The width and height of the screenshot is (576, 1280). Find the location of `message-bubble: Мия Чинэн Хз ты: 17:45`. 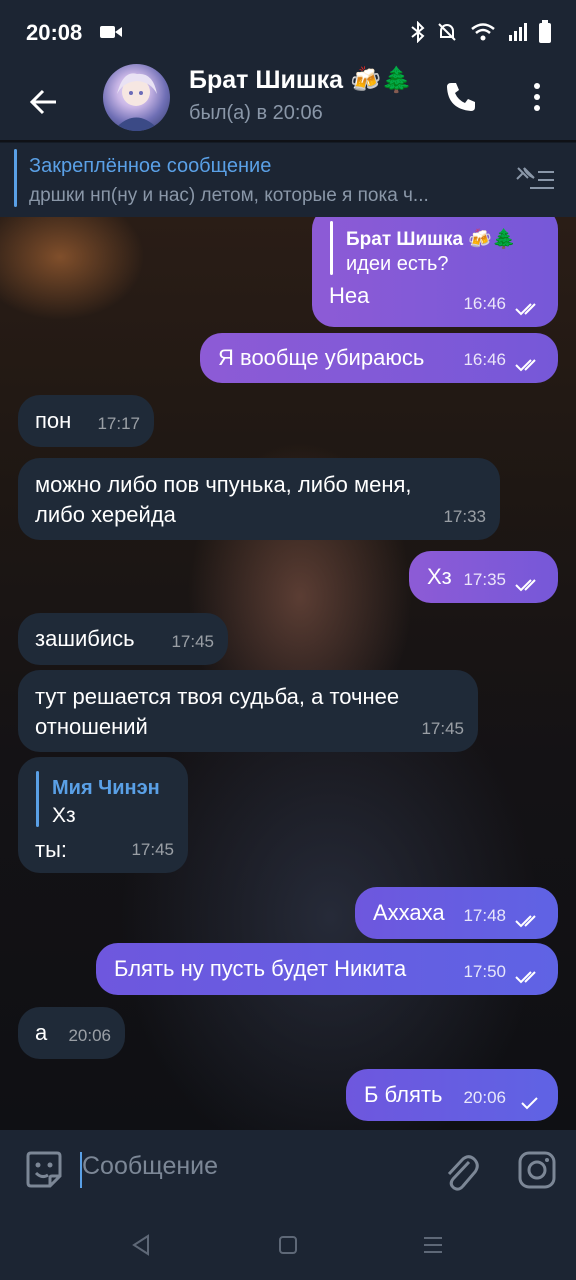

message-bubble: Мия Чинэн Хз ты: 17:45 is located at coordinates (103, 815).